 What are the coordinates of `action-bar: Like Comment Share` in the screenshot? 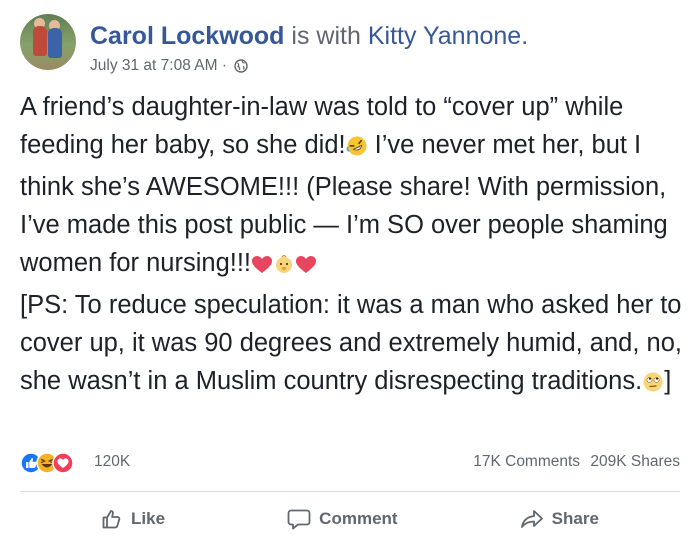 It's located at (350, 519).